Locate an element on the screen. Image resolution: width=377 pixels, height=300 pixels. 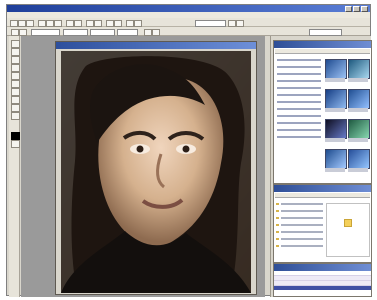
brush-tool-icon is located at coordinates (15, 76).